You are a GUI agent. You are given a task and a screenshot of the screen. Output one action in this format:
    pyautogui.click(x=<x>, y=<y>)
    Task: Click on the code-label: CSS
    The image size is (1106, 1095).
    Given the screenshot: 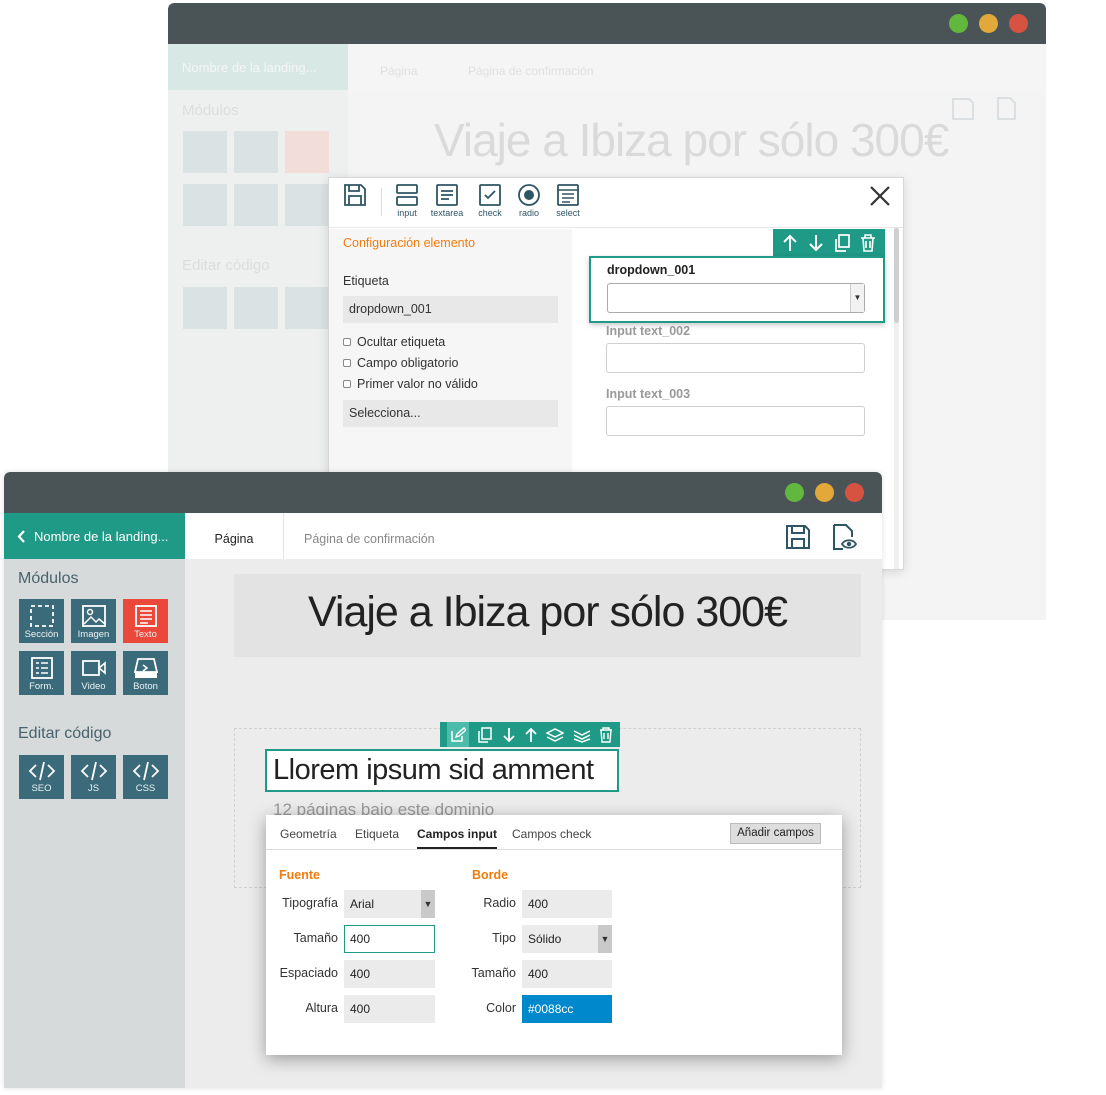 What is the action you would take?
    pyautogui.click(x=145, y=788)
    